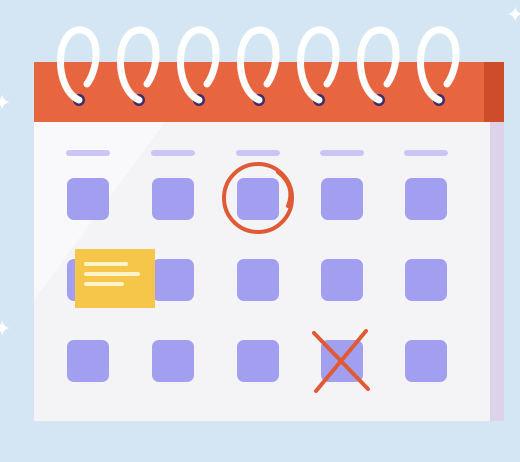 The image size is (520, 462). What do you see at coordinates (494, 92) in the screenshot?
I see `header-shade` at bounding box center [494, 92].